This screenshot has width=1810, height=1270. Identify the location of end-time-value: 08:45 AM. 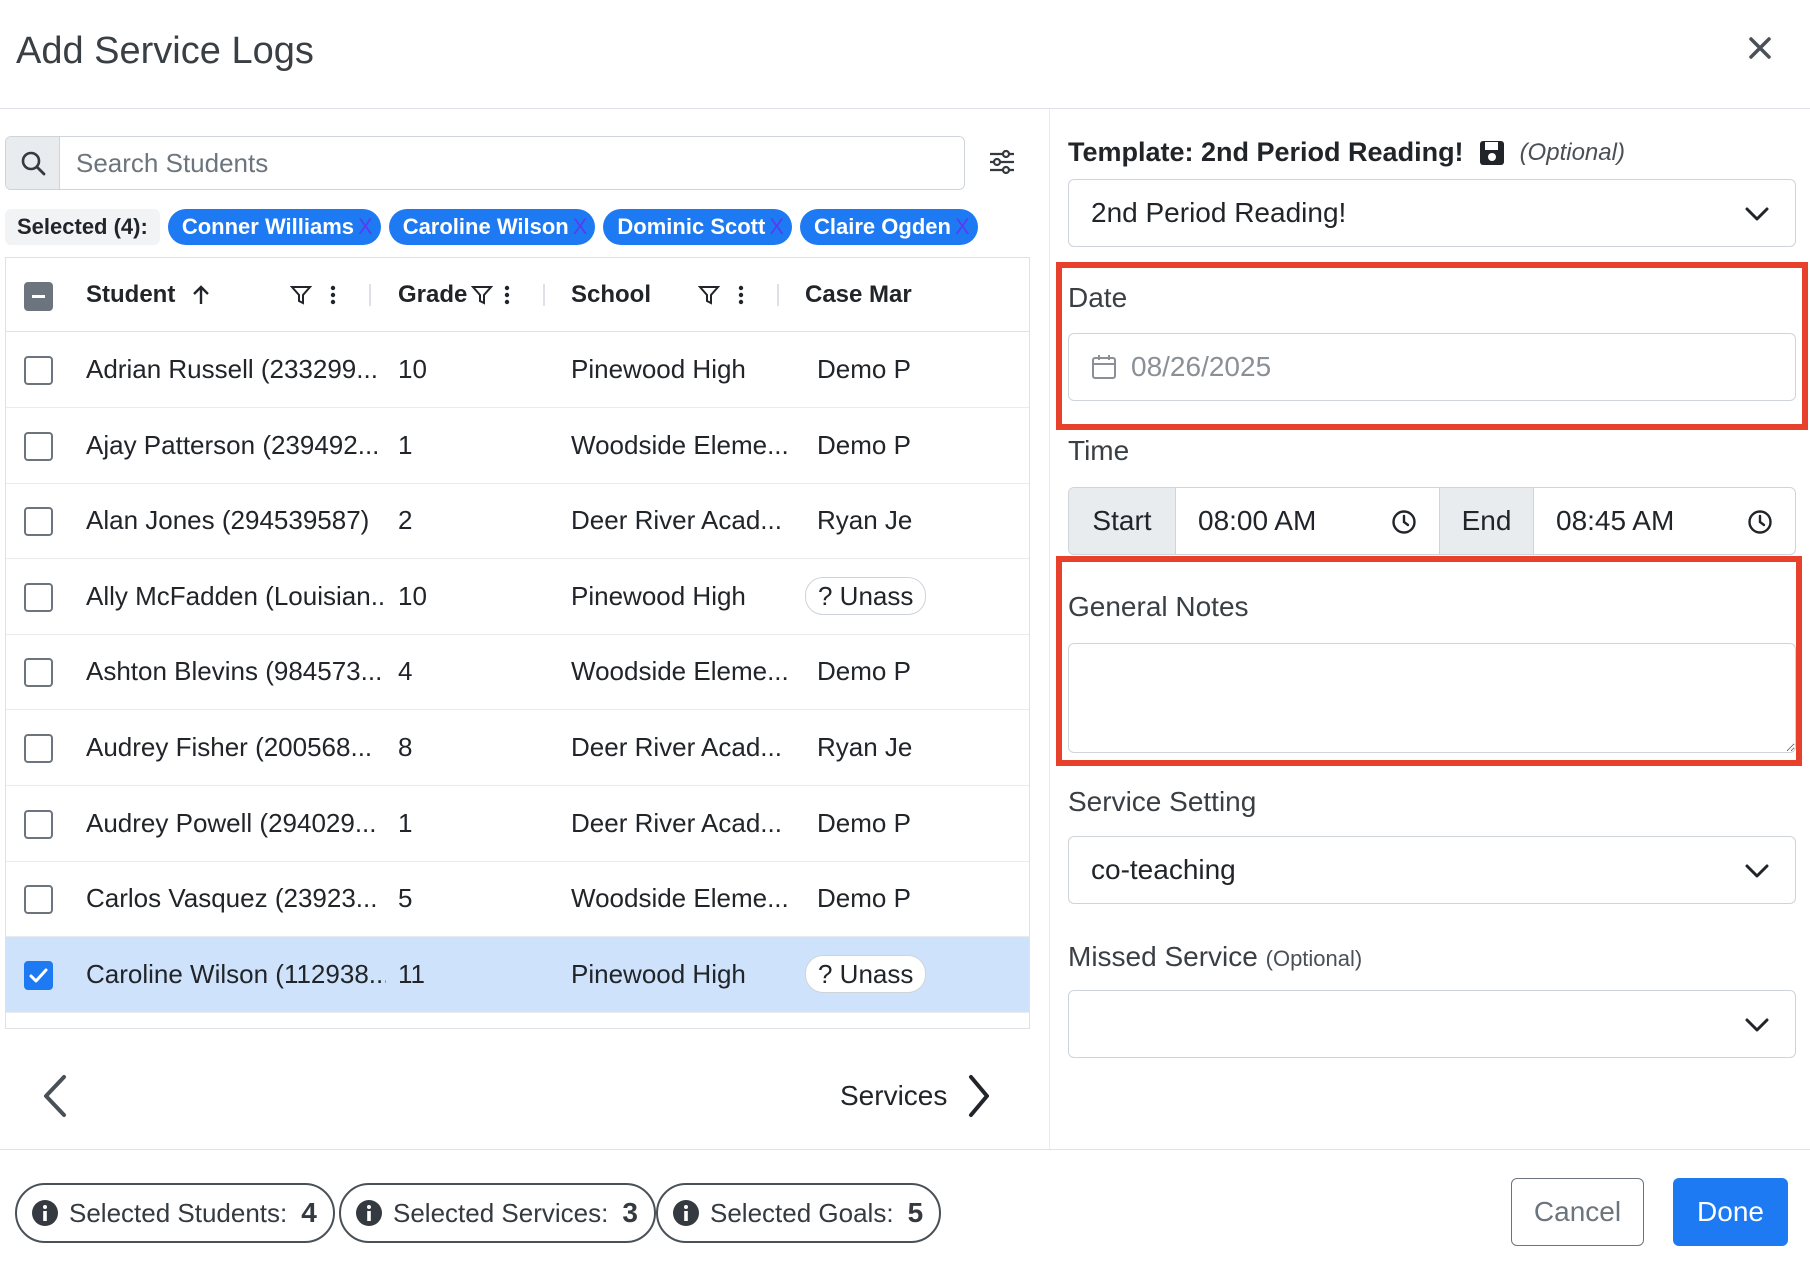
(1615, 520).